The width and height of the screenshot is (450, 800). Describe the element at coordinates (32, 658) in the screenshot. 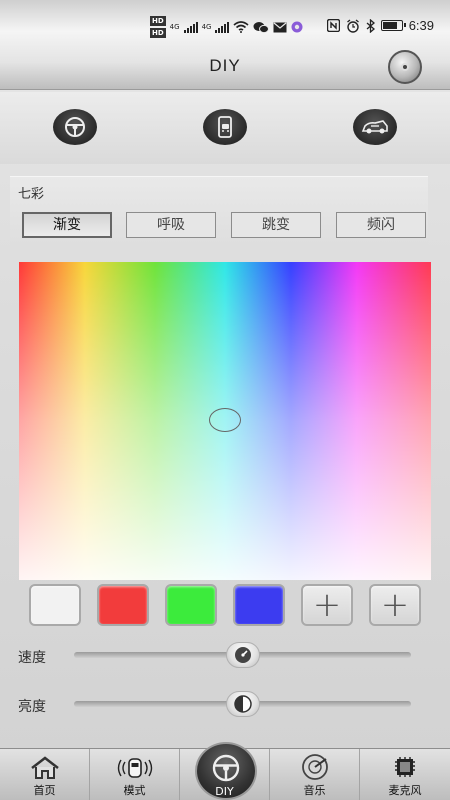

I see `speed-label: 速度` at that location.